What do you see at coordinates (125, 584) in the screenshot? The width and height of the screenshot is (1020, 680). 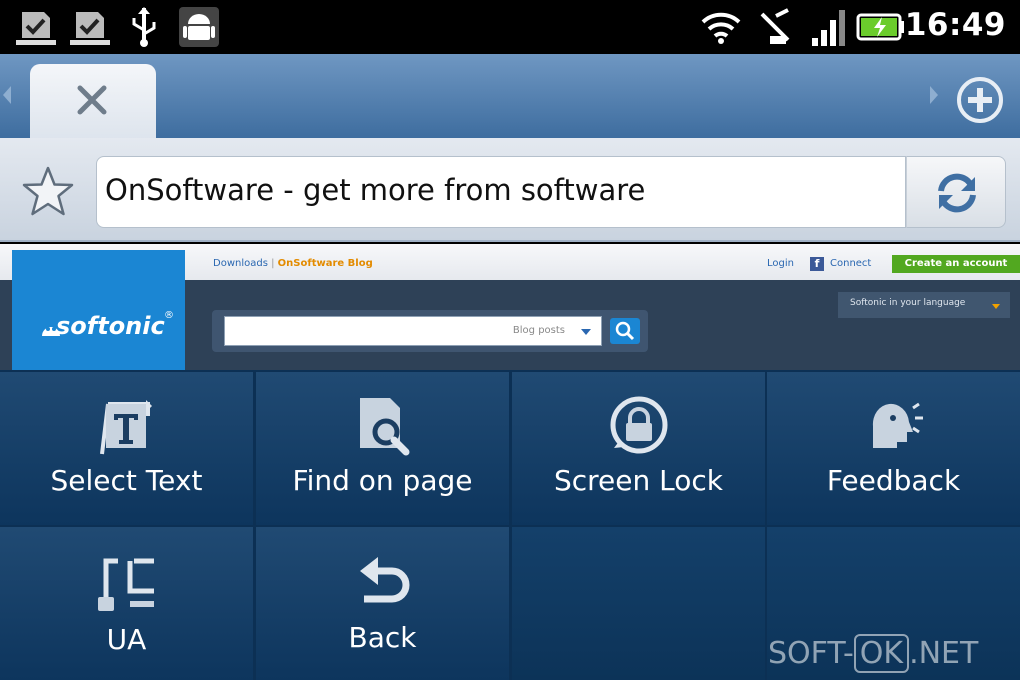 I see `user-agent-icon` at bounding box center [125, 584].